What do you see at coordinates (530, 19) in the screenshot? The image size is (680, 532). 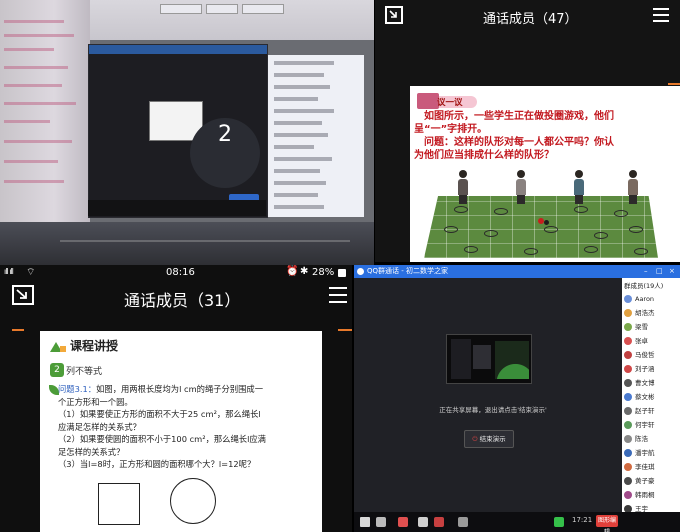 I see `call-members-title: 通话成员（47）` at bounding box center [530, 19].